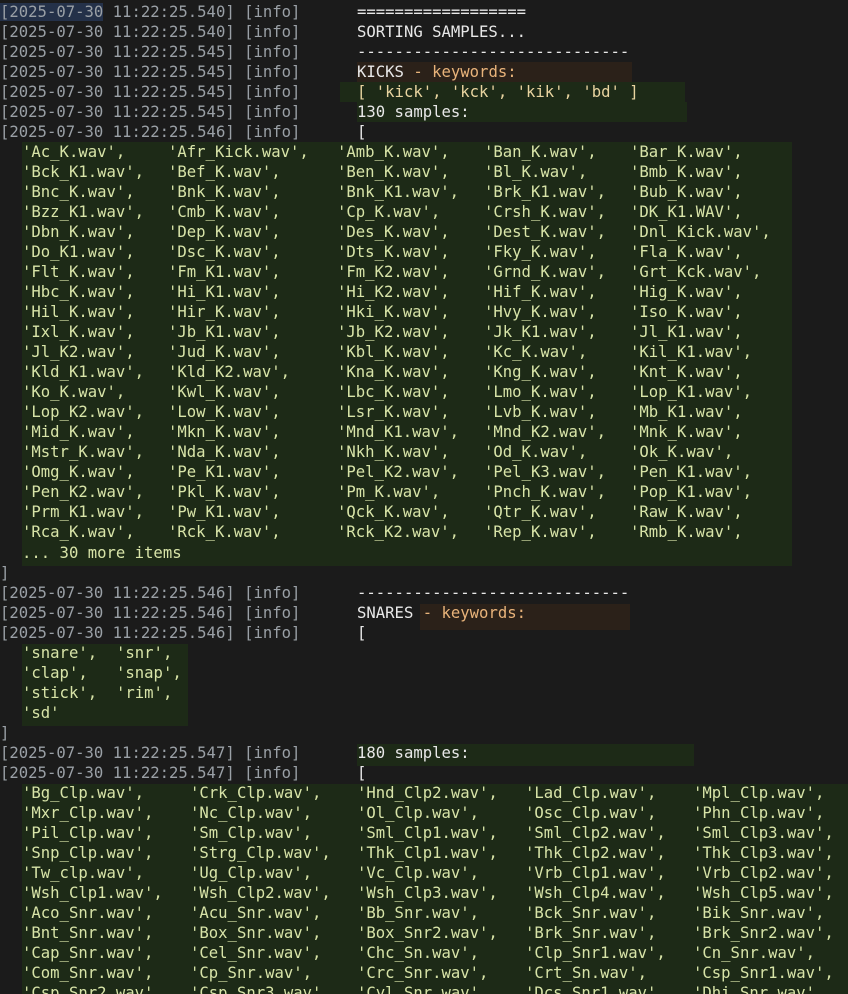 The height and width of the screenshot is (994, 848). What do you see at coordinates (88, 813) in the screenshot?
I see `sample-file: 'Mxr_Clp.wav',` at bounding box center [88, 813].